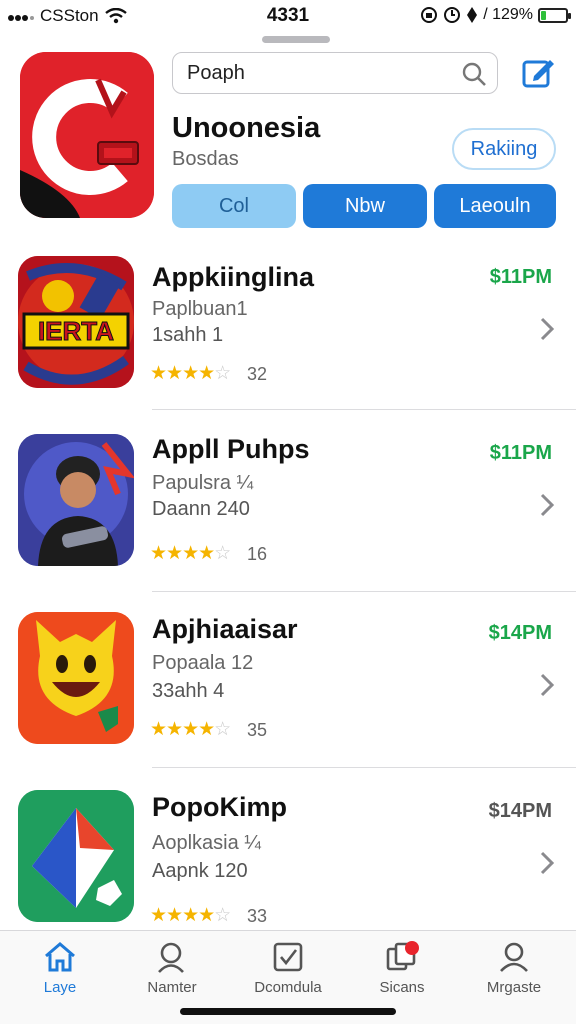 This screenshot has height=1024, width=576. I want to click on checkbox-icon, so click(288, 957).